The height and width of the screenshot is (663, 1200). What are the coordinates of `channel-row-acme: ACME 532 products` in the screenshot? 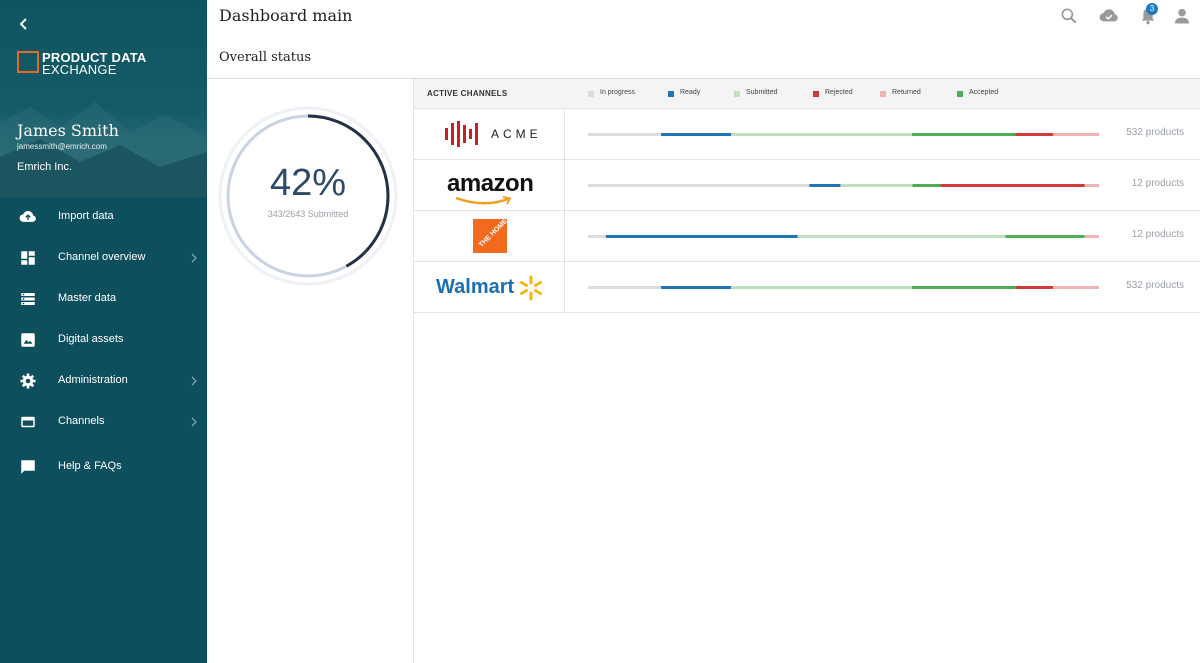 It's located at (807, 134).